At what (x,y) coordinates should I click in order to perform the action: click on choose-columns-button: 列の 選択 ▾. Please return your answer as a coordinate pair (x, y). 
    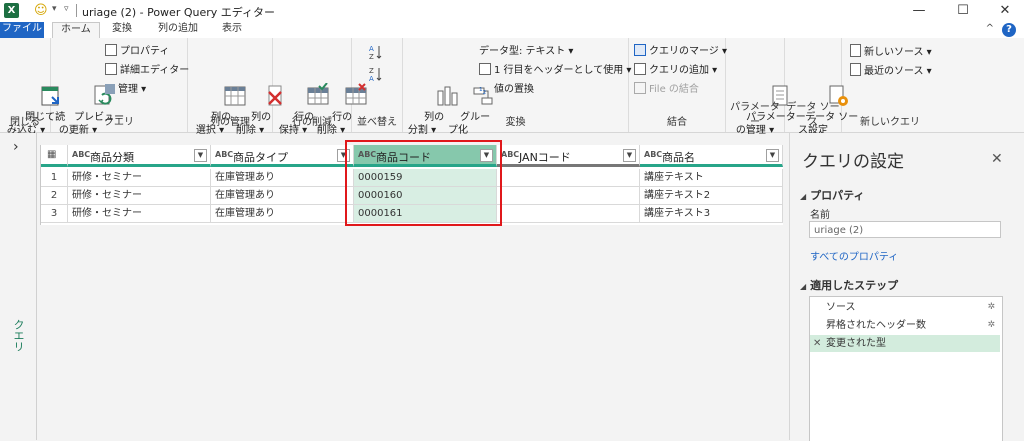
    Looking at the image, I should click on (219, 97).